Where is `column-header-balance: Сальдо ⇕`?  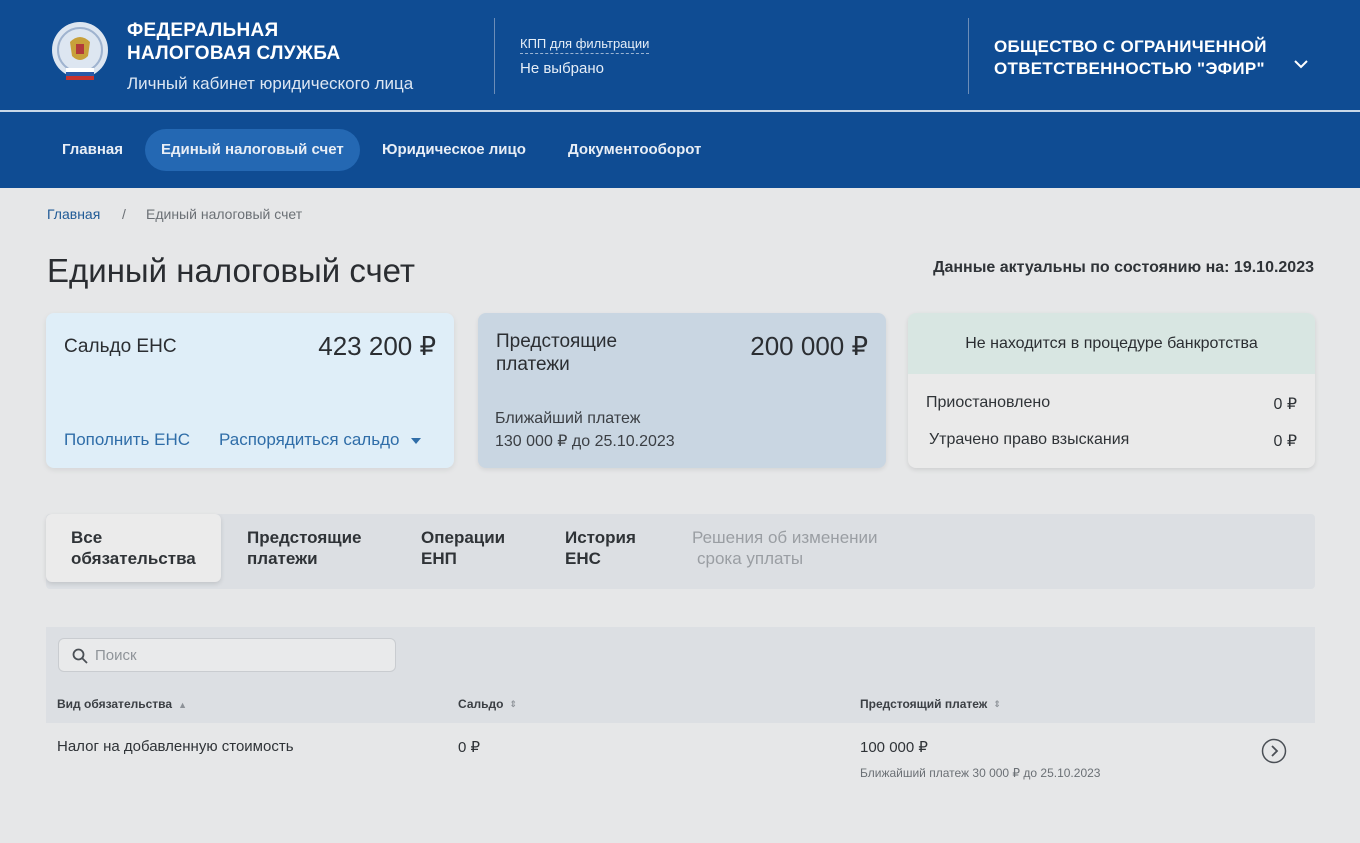
column-header-balance: Сальдо ⇕ is located at coordinates (487, 704).